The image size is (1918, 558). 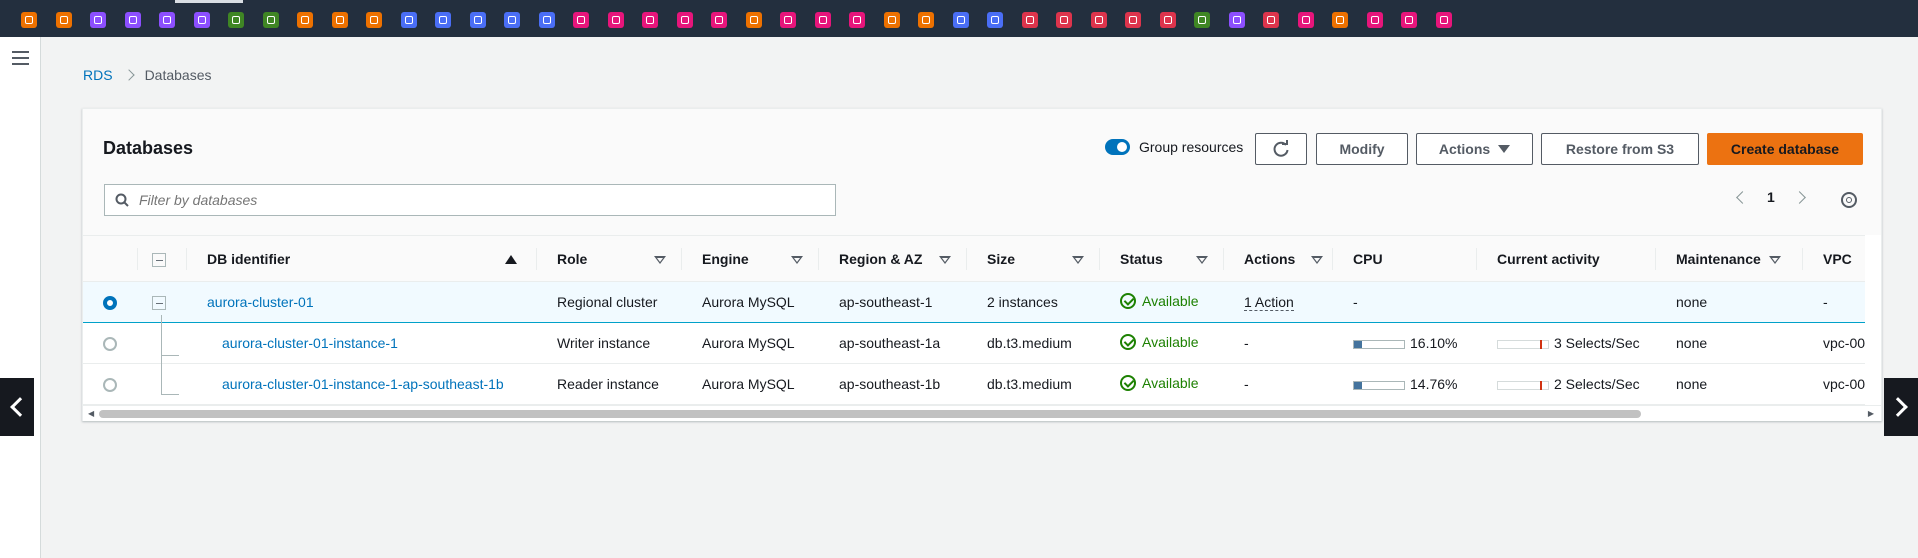 I want to click on header-engine: Engine, so click(x=750, y=258).